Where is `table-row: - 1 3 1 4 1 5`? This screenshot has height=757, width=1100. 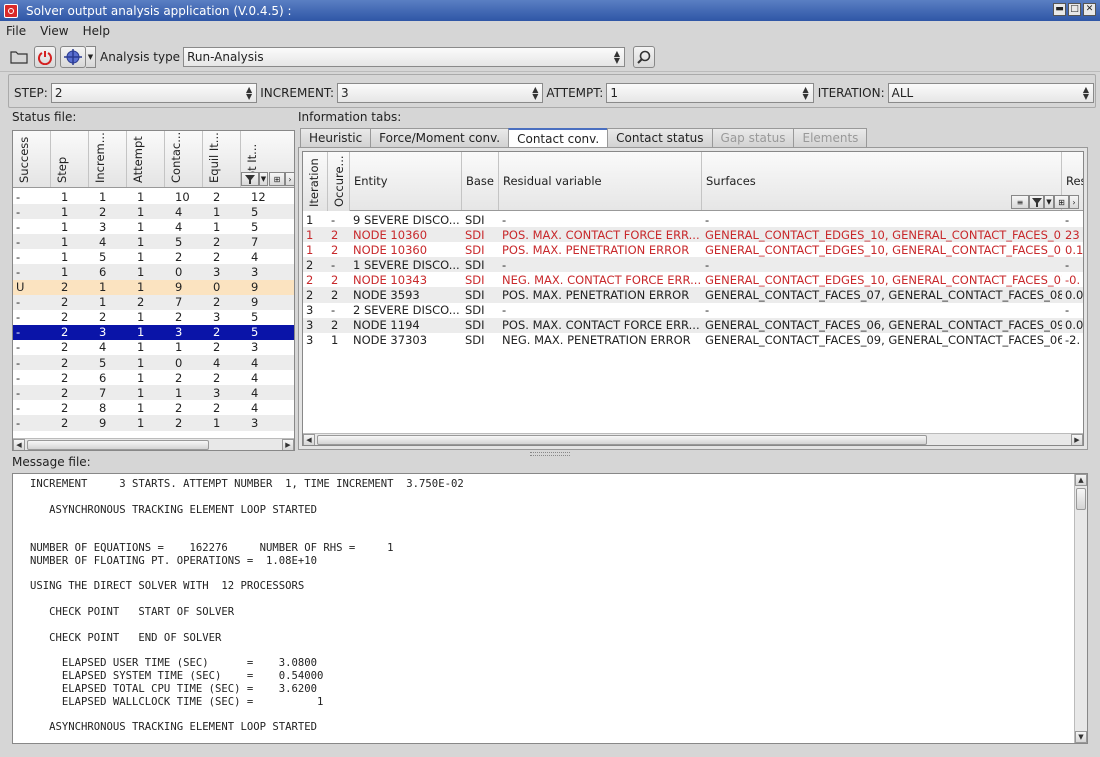
table-row: - 1 3 1 4 1 5 is located at coordinates (153, 226).